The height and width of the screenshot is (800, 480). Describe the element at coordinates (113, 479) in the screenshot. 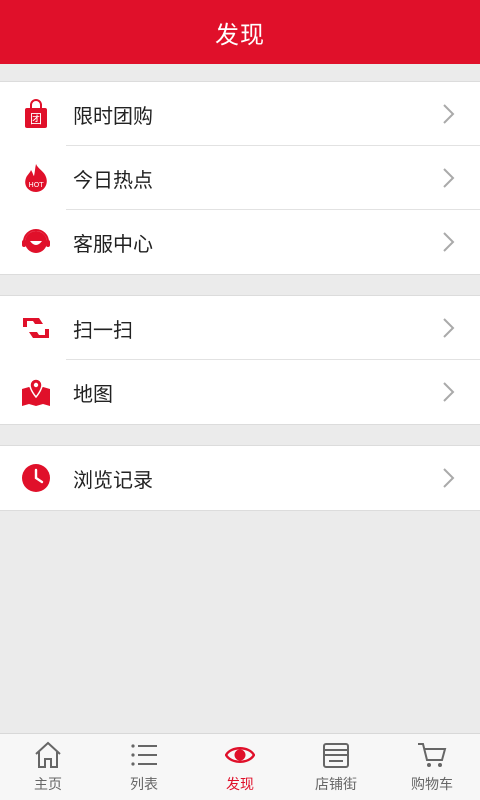

I see `menu-item-label: 浏览记录` at that location.